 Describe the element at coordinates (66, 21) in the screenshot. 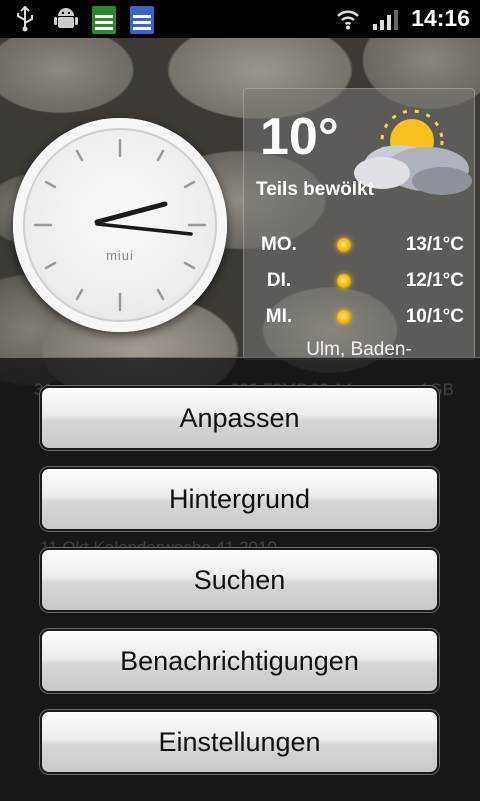

I see `android-debug-icon` at that location.